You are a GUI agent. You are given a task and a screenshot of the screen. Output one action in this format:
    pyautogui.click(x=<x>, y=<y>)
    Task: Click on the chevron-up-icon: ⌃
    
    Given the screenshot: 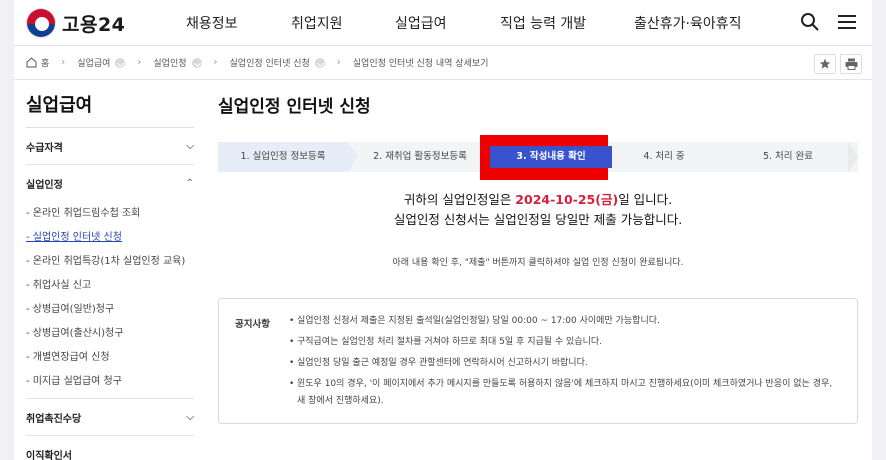 What is the action you would take?
    pyautogui.click(x=189, y=183)
    